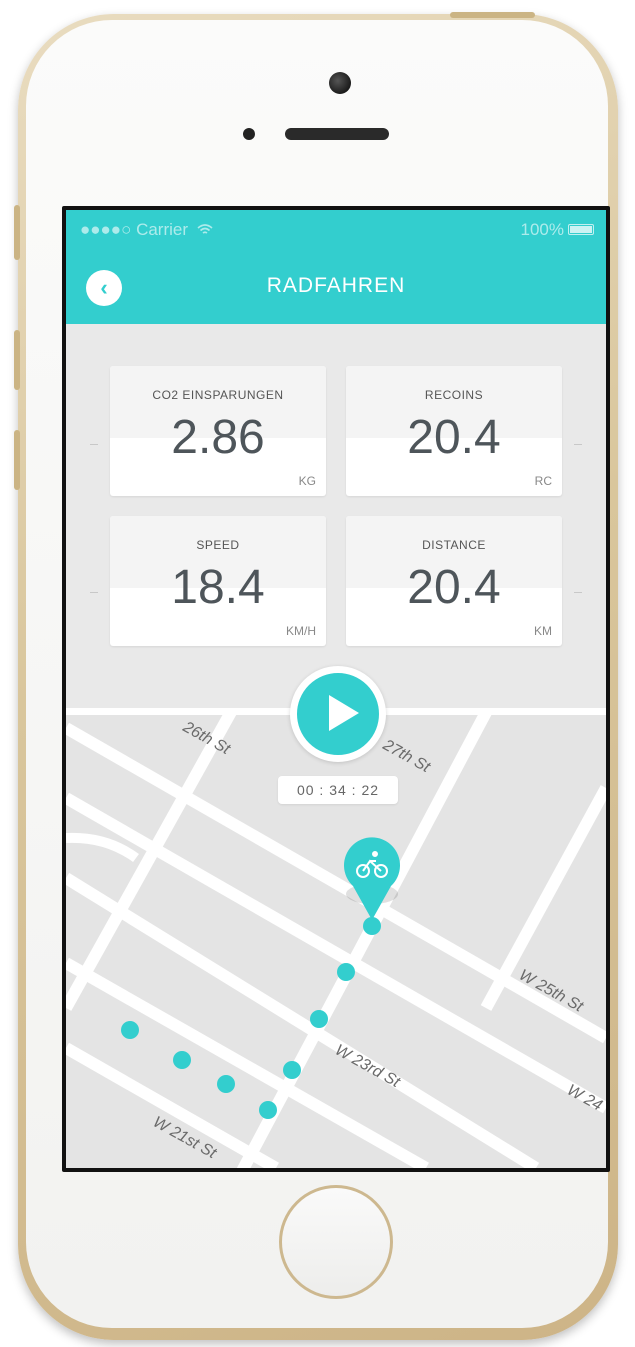 This screenshot has height=1347, width=635. I want to click on volume-up-button, so click(17, 360).